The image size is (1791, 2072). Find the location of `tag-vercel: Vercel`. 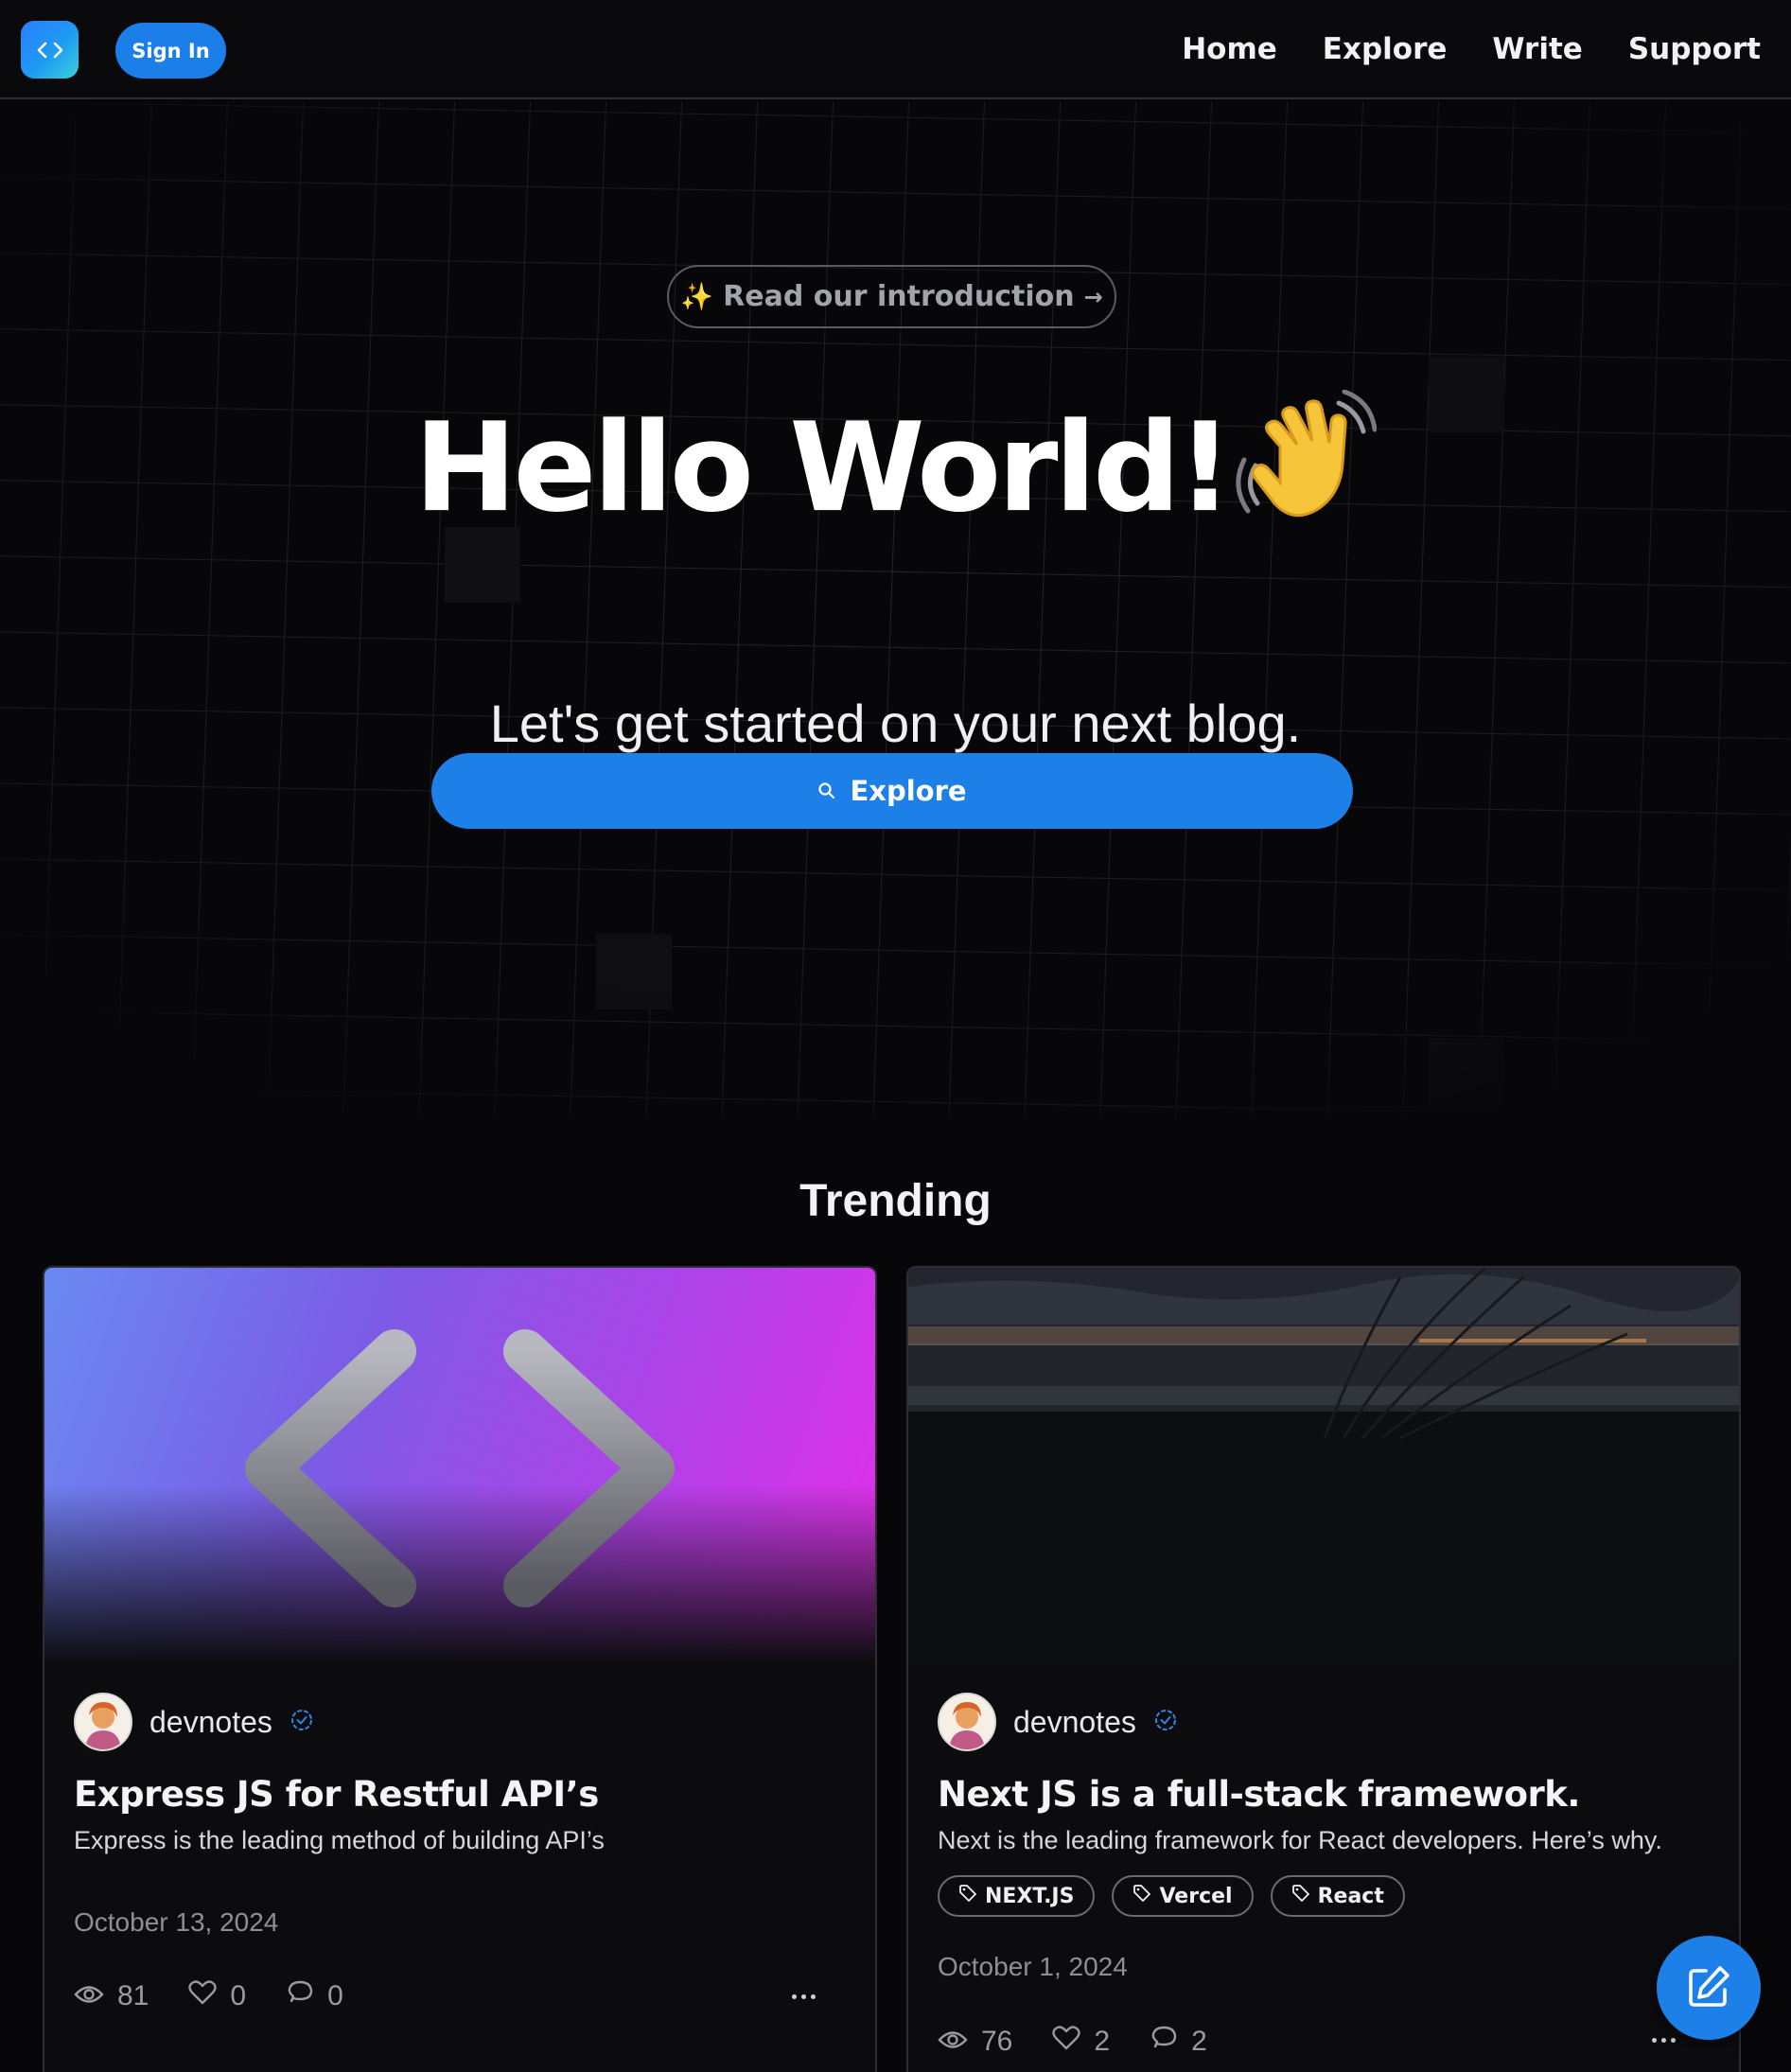

tag-vercel: Vercel is located at coordinates (1183, 1896).